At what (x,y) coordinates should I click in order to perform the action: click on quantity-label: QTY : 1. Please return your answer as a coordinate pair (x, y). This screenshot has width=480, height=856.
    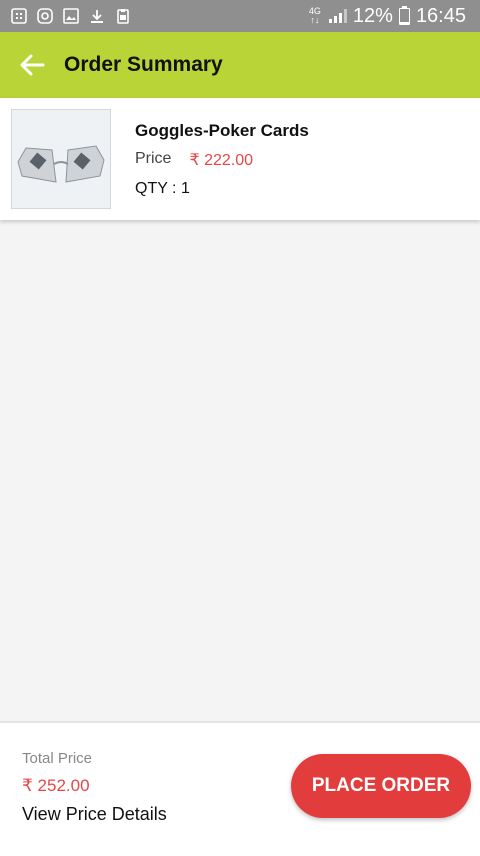
    Looking at the image, I should click on (162, 188).